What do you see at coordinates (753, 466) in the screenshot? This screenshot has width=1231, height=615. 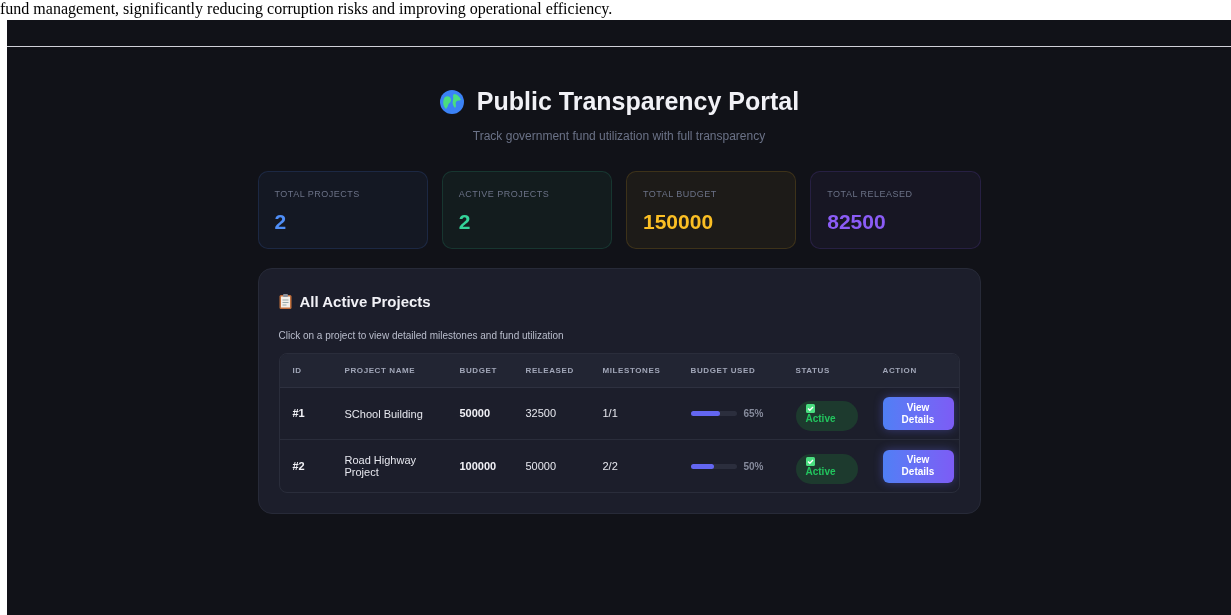 I see `percent-text: 50%` at bounding box center [753, 466].